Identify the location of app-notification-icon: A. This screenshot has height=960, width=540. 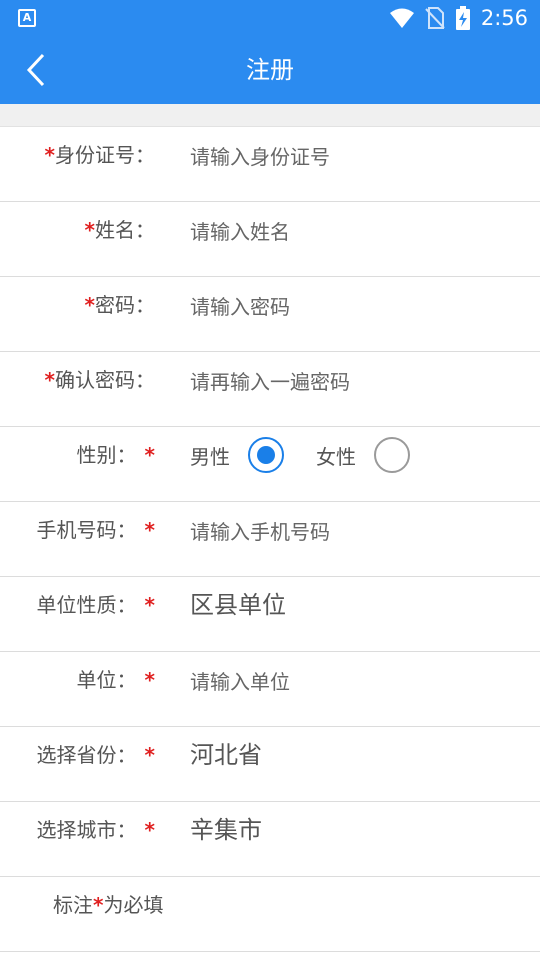
(27, 18).